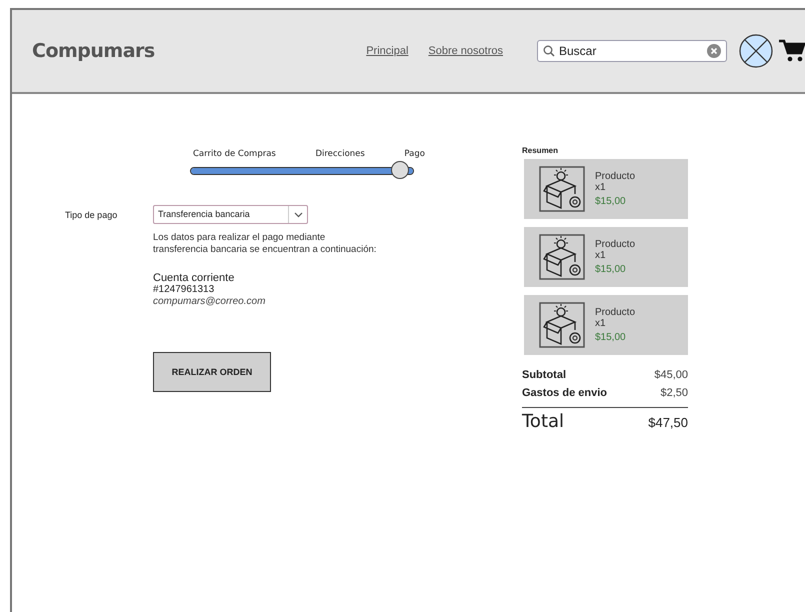 This screenshot has height=612, width=805. What do you see at coordinates (668, 422) in the screenshot?
I see `total-value: $47,50` at bounding box center [668, 422].